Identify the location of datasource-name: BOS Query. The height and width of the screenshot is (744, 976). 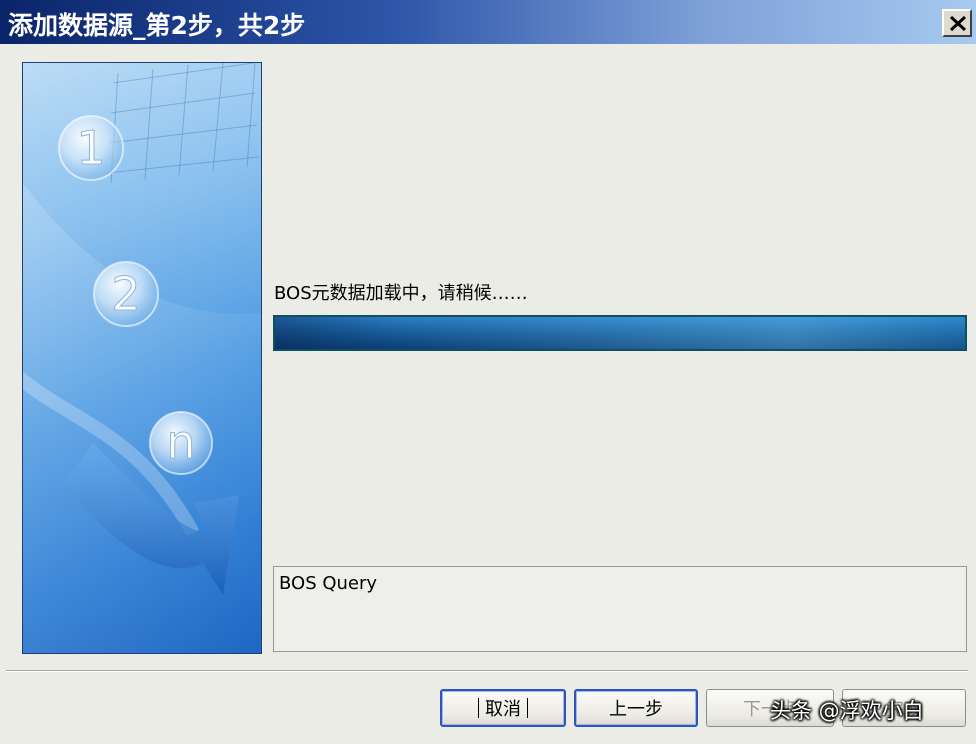
(328, 583).